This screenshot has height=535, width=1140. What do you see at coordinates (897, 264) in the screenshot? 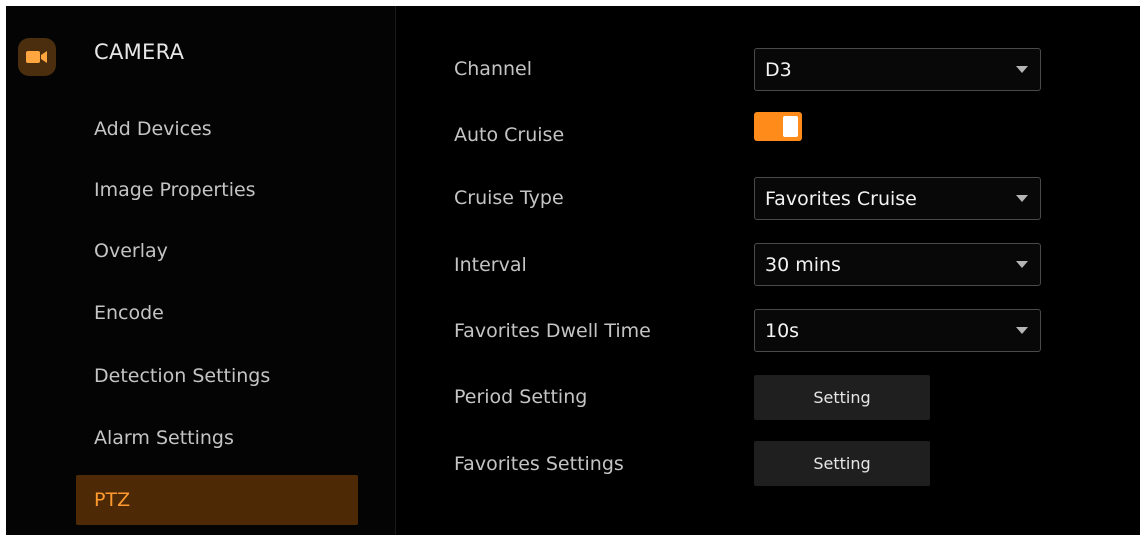
I see `interval-select: 30 mins` at bounding box center [897, 264].